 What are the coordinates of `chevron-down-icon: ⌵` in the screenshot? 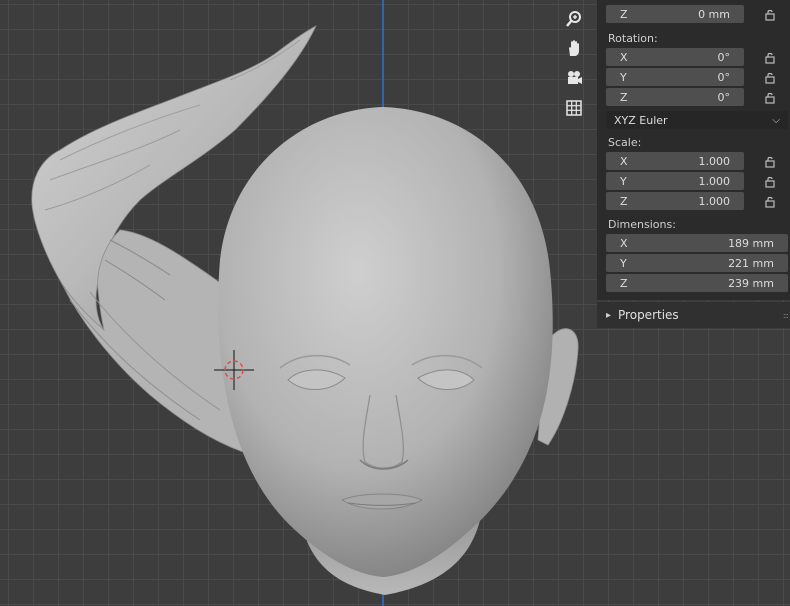 It's located at (776, 120).